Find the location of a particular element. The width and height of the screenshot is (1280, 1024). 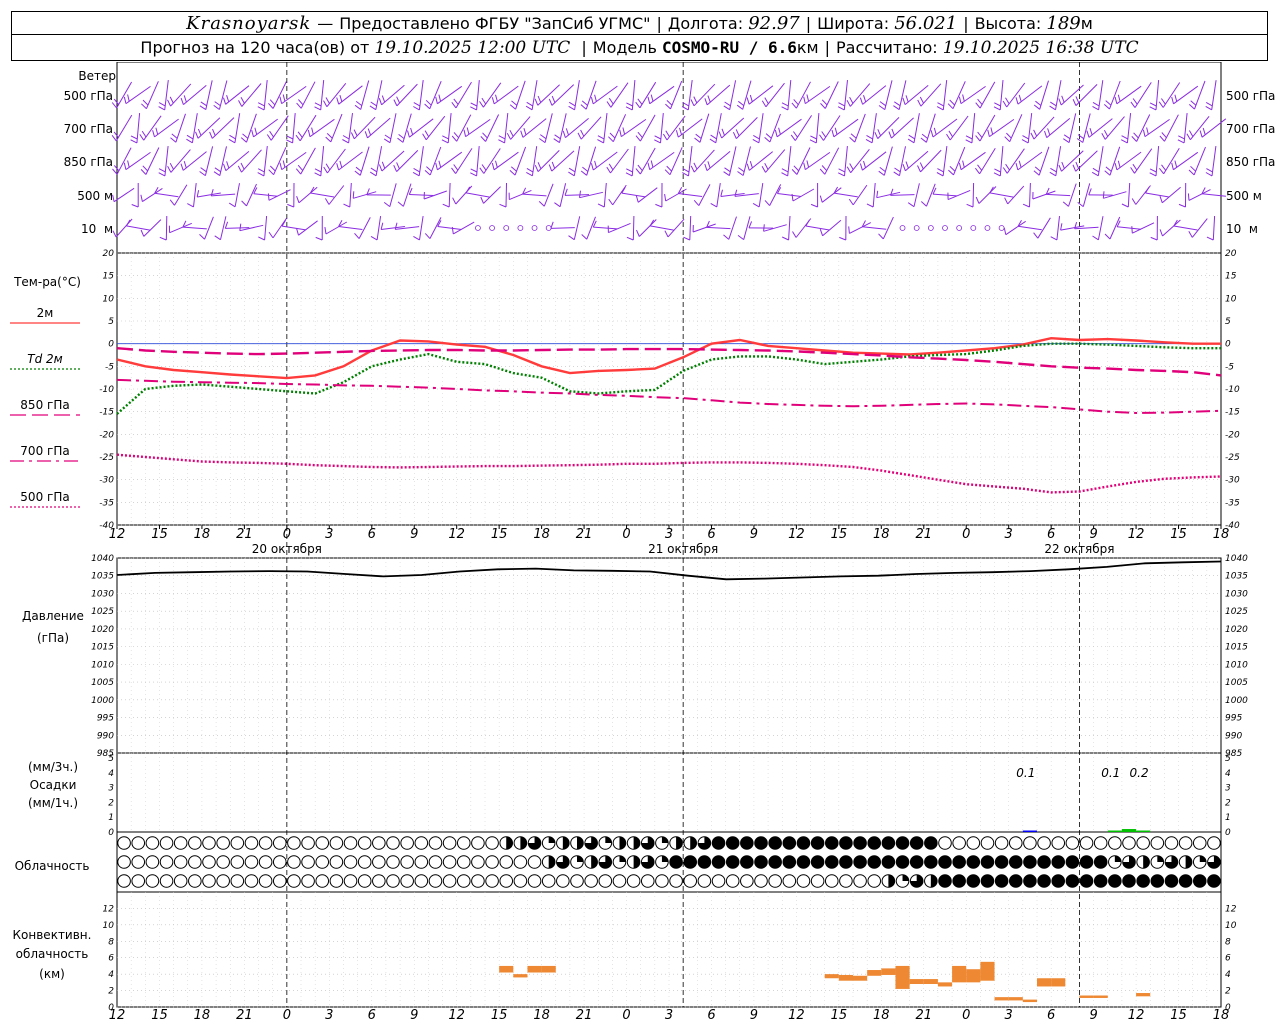

time-label-mid-12: 0 is located at coordinates (626, 534).